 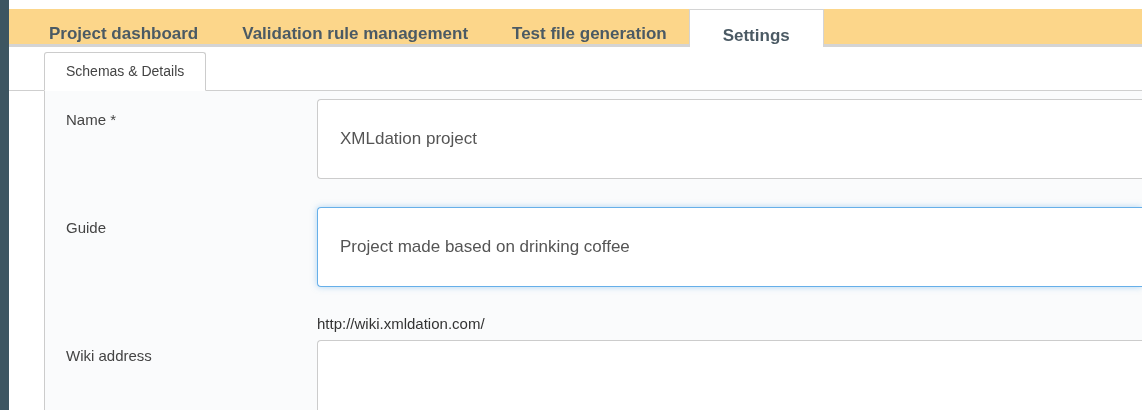 What do you see at coordinates (756, 28) in the screenshot?
I see `nav-tab: Settings` at bounding box center [756, 28].